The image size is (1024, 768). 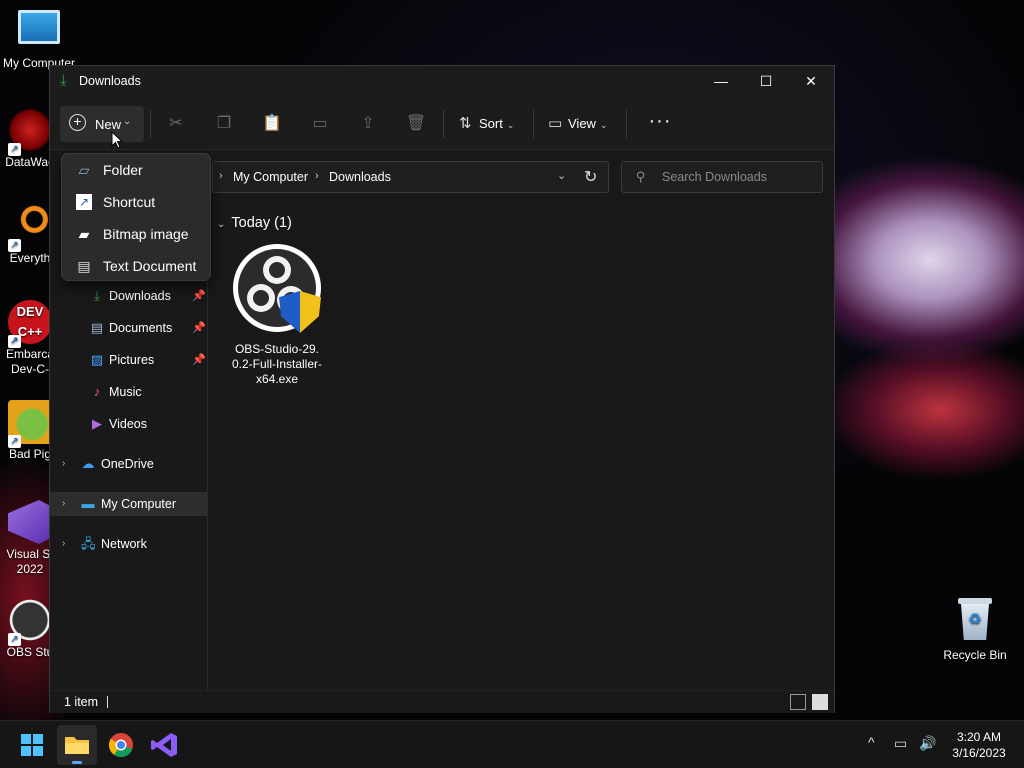 What do you see at coordinates (277, 364) in the screenshot?
I see `file-name: OBS-Studio-29.0.2-Full-Installer-x64.exe` at bounding box center [277, 364].